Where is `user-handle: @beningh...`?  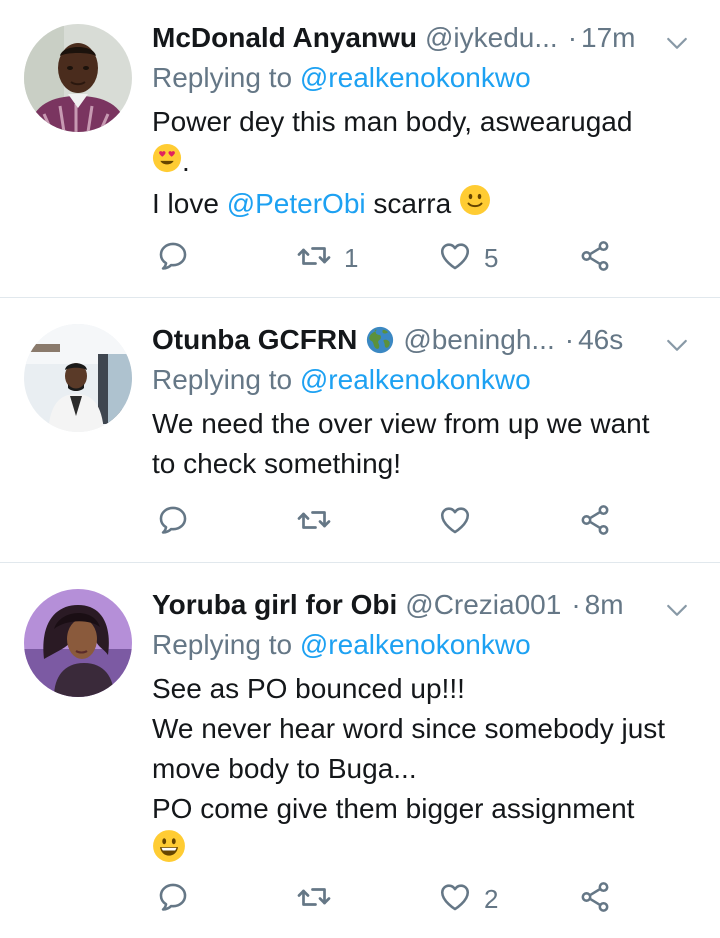
user-handle: @beningh... is located at coordinates (478, 340).